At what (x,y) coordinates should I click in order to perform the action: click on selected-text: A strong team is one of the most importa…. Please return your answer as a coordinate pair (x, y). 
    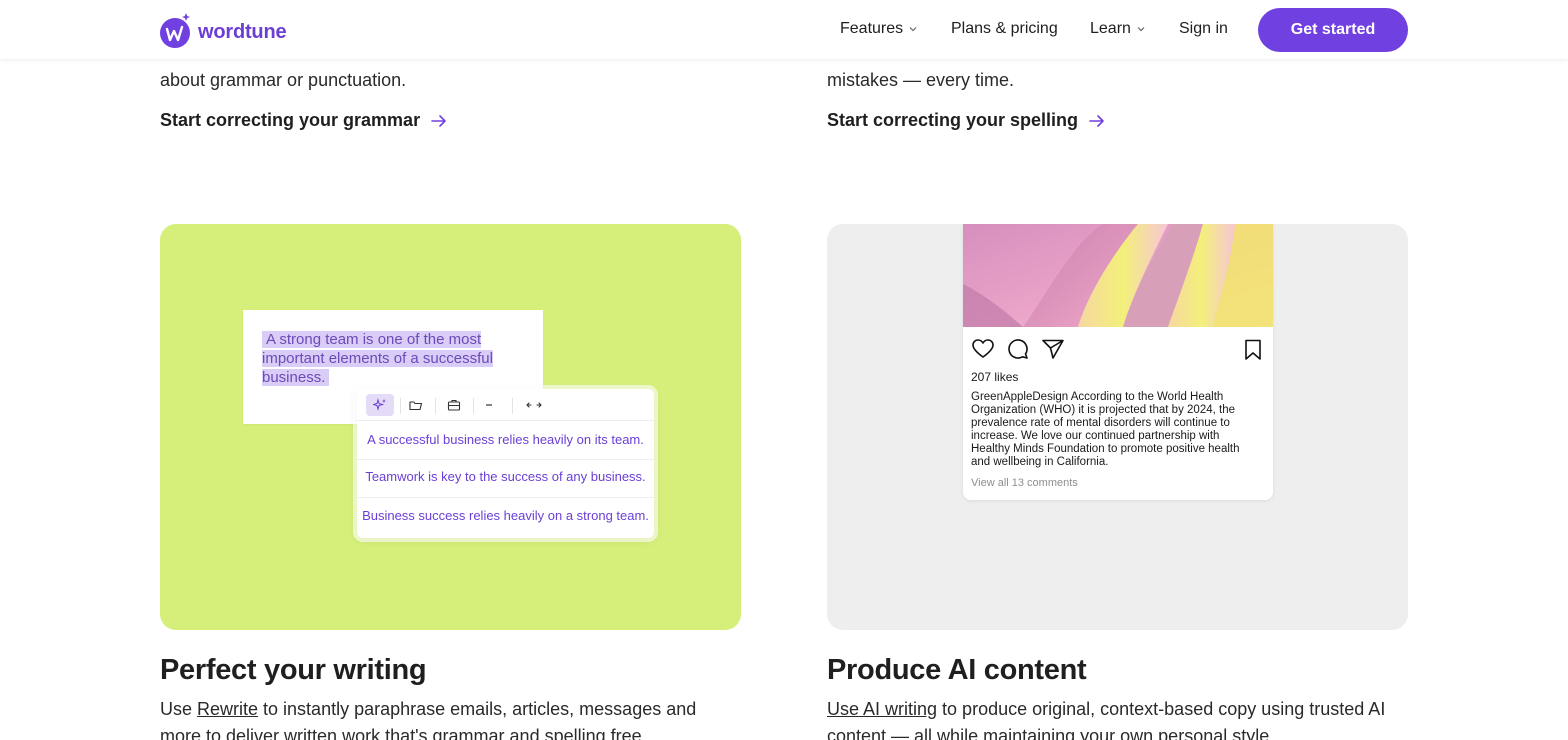
    Looking at the image, I should click on (392, 358).